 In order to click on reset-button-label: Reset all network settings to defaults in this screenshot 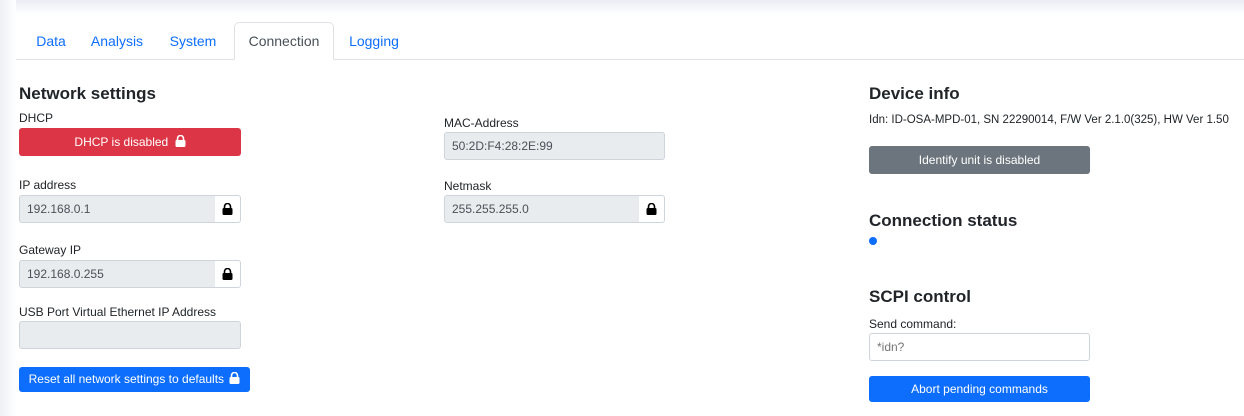, I will do `click(126, 379)`.